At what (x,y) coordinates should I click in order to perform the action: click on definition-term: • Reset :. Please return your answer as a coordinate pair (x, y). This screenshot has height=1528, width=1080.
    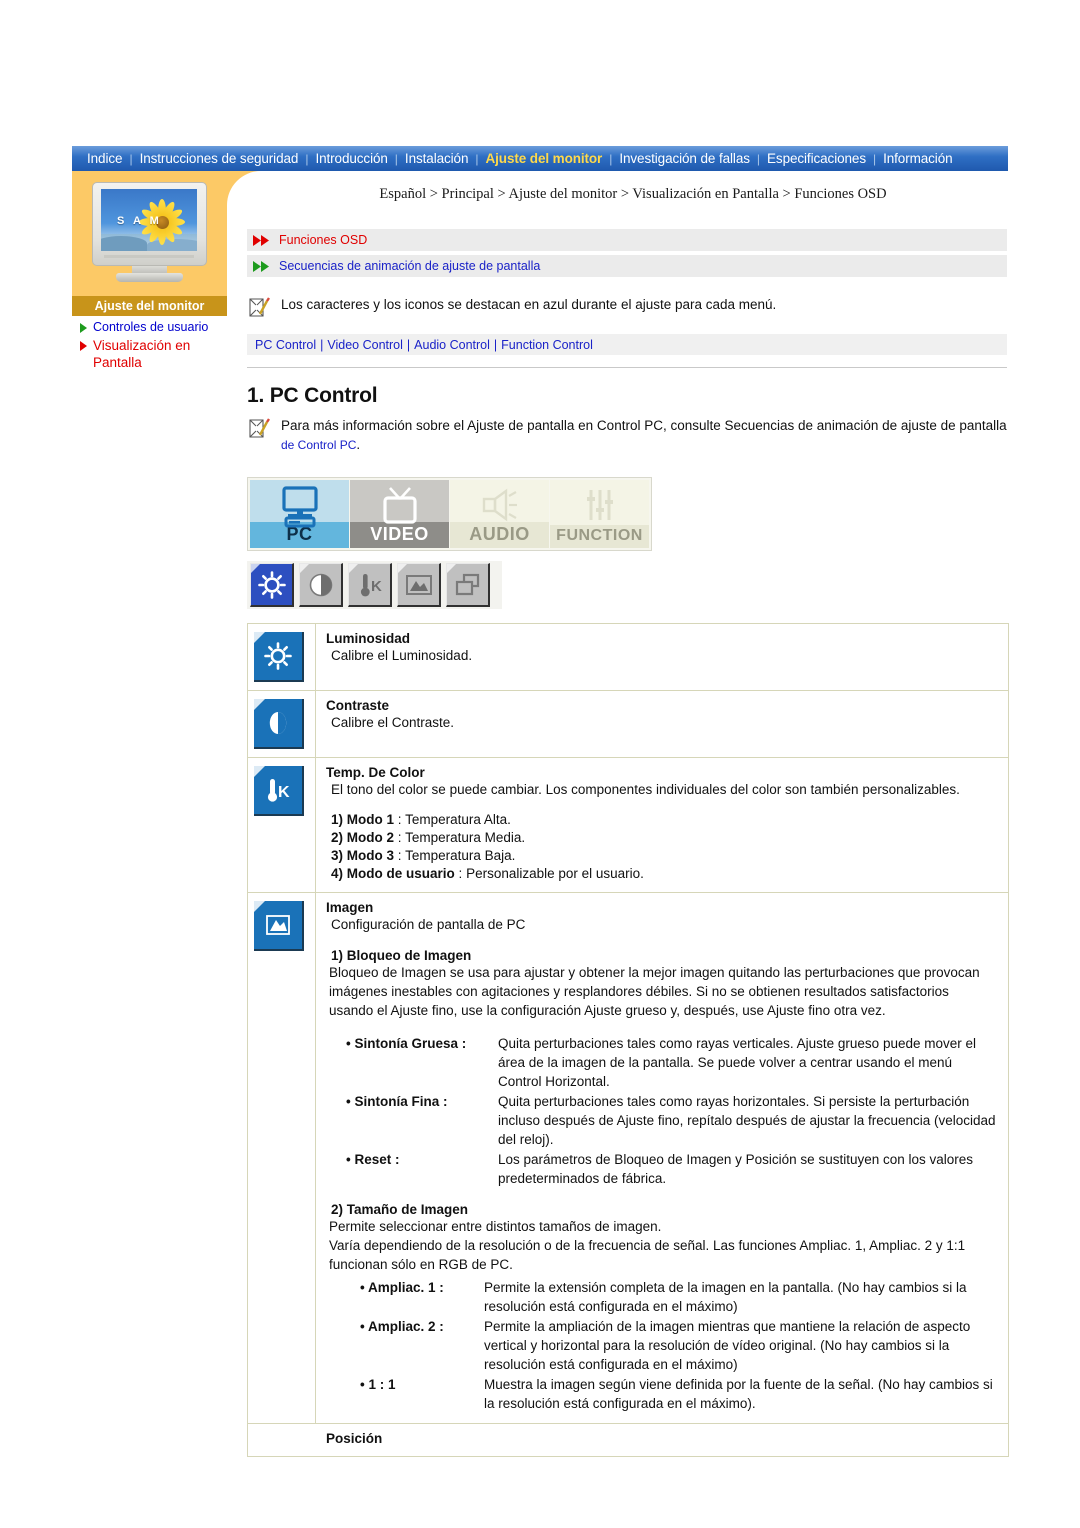
    Looking at the image, I should click on (373, 1159).